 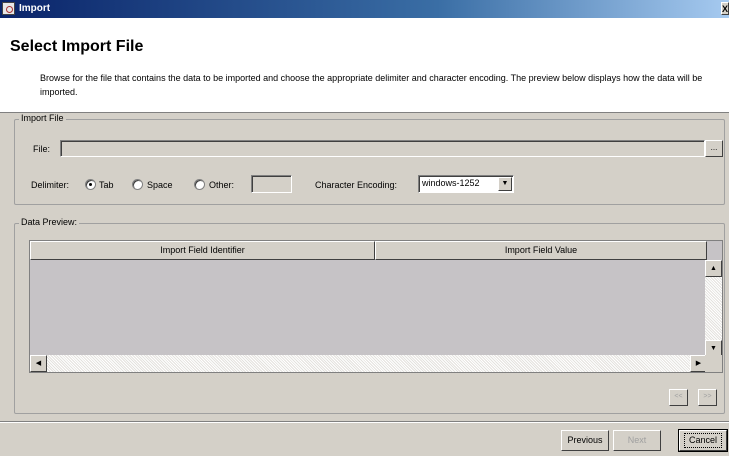 What do you see at coordinates (368, 363) in the screenshot?
I see `horizontal-scrollbar: ◀ ▶` at bounding box center [368, 363].